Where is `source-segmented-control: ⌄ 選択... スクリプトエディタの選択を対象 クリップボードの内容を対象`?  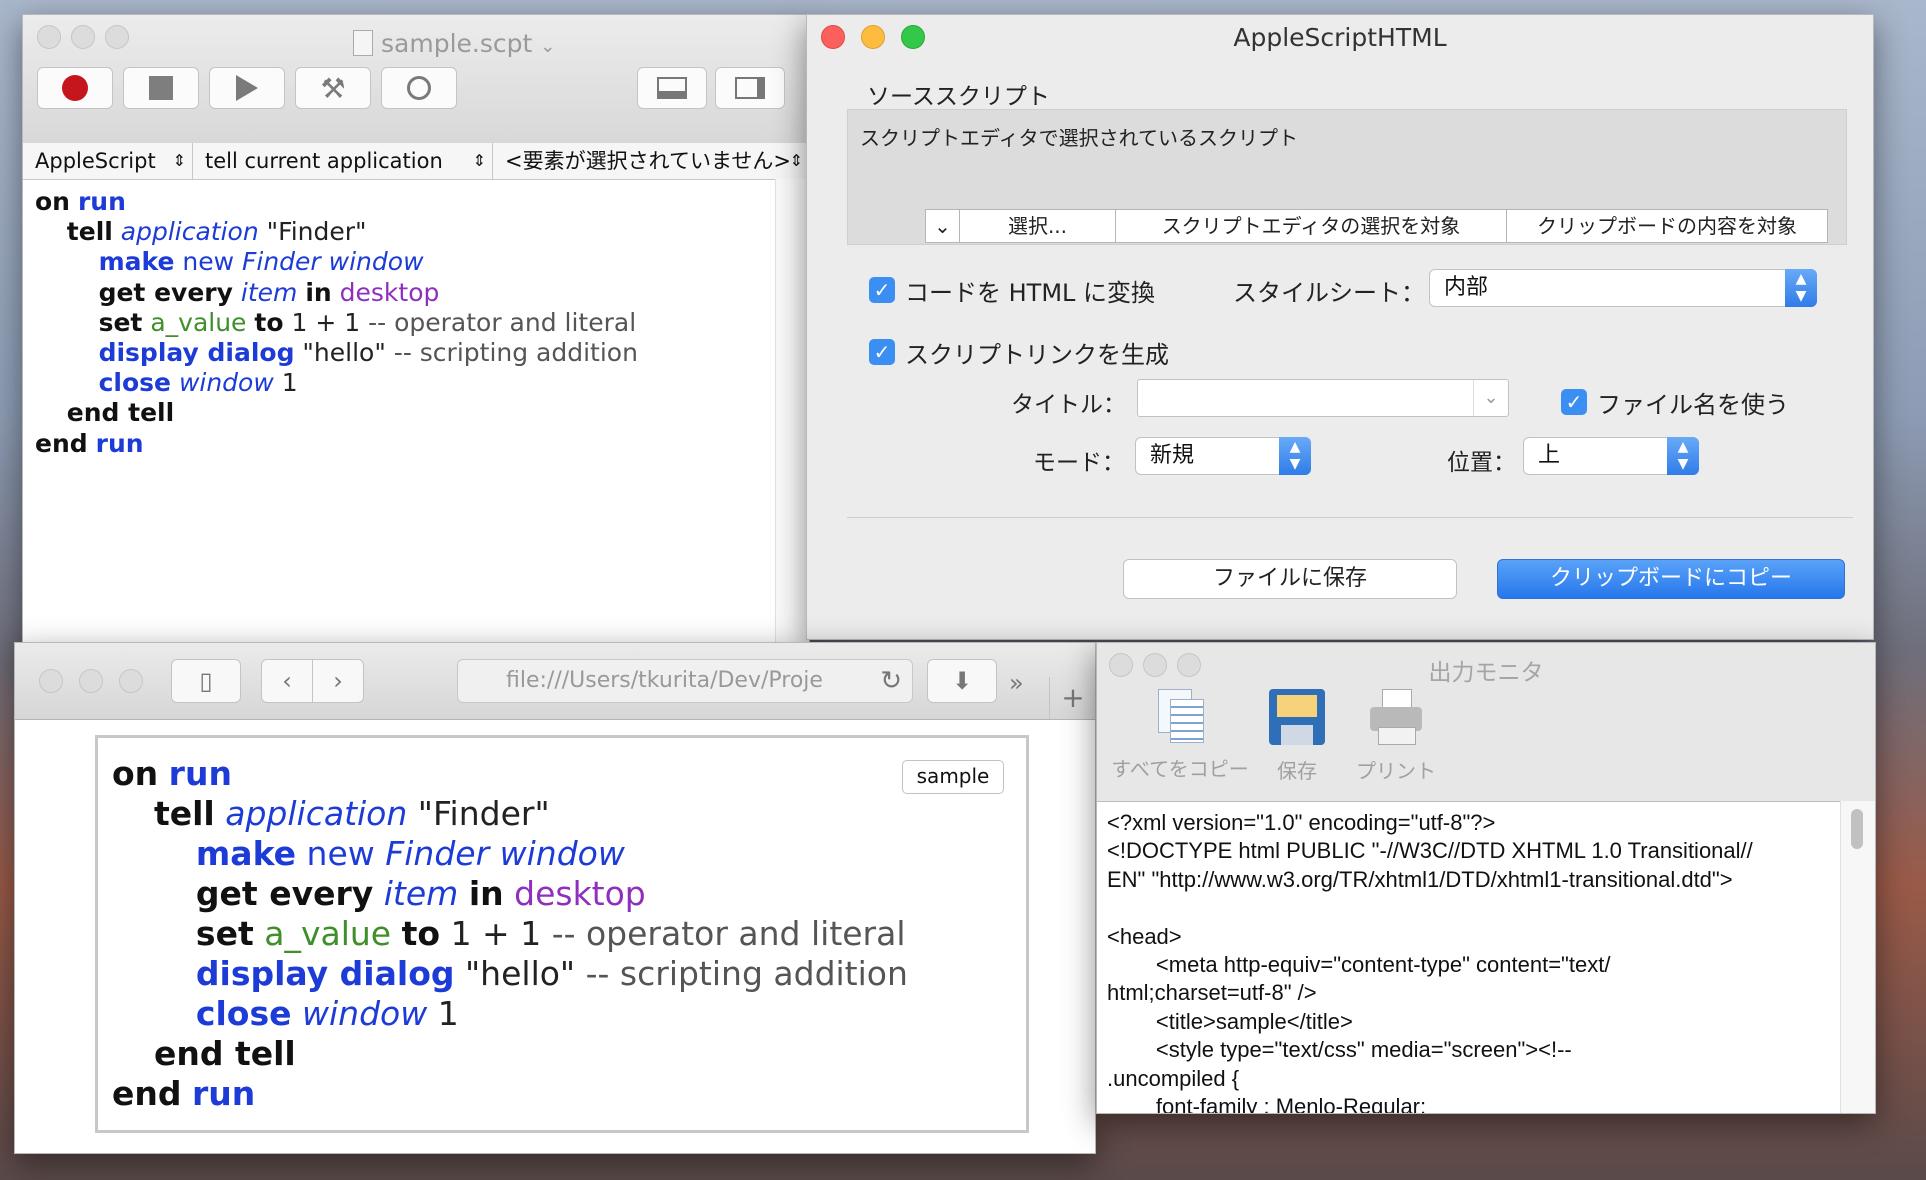 source-segmented-control: ⌄ 選択... スクリプトエディタの選択を対象 クリップボードの内容を対象 is located at coordinates (1376, 226).